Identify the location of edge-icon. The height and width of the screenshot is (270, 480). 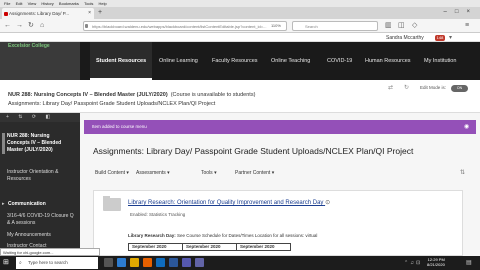
(121, 262).